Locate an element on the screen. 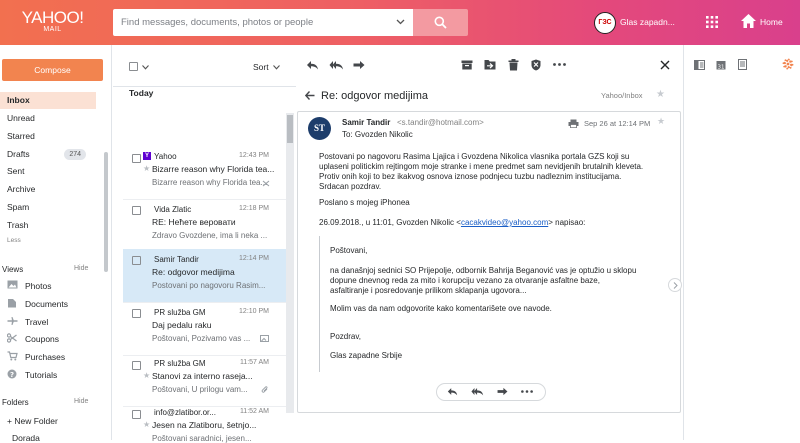  body-line: Srdacan pozdrav. is located at coordinates (350, 186).